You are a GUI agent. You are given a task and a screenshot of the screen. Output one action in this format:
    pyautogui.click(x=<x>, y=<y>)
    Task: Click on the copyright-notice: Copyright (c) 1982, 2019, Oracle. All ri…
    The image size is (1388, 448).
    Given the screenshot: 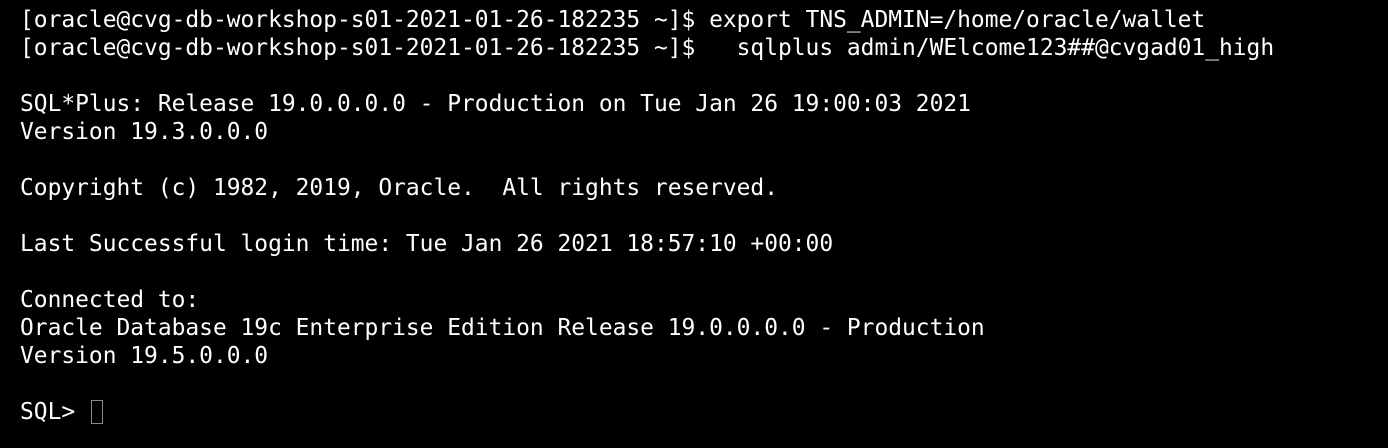 What is the action you would take?
    pyautogui.click(x=399, y=188)
    